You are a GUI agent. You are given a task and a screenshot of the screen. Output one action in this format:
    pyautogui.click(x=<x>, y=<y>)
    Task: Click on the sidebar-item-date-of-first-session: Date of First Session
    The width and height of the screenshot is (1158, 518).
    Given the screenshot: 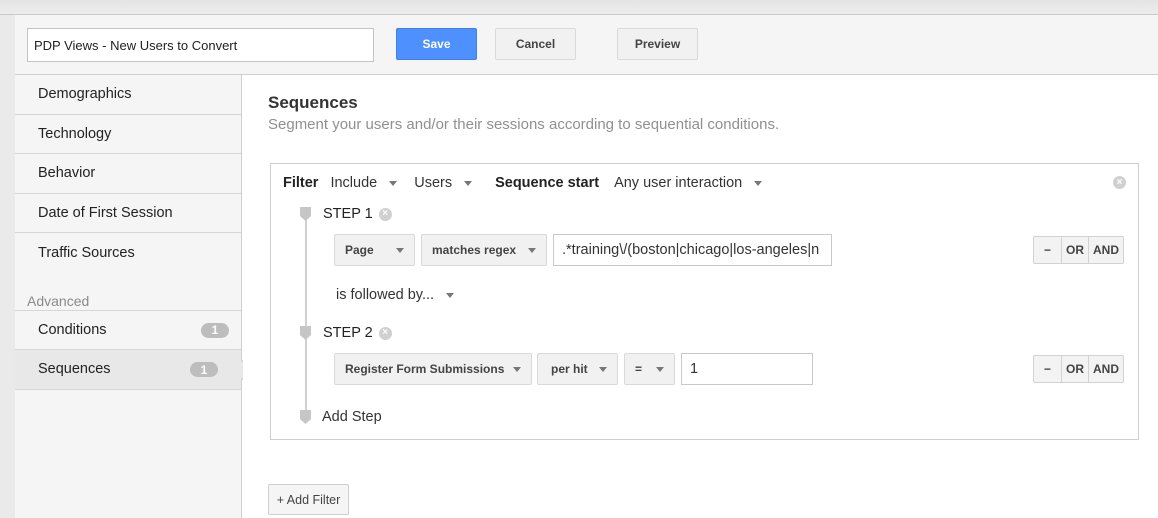 What is the action you would take?
    pyautogui.click(x=128, y=213)
    